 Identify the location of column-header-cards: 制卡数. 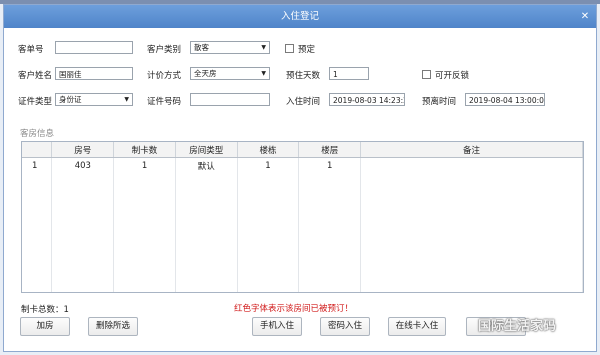
(144, 150).